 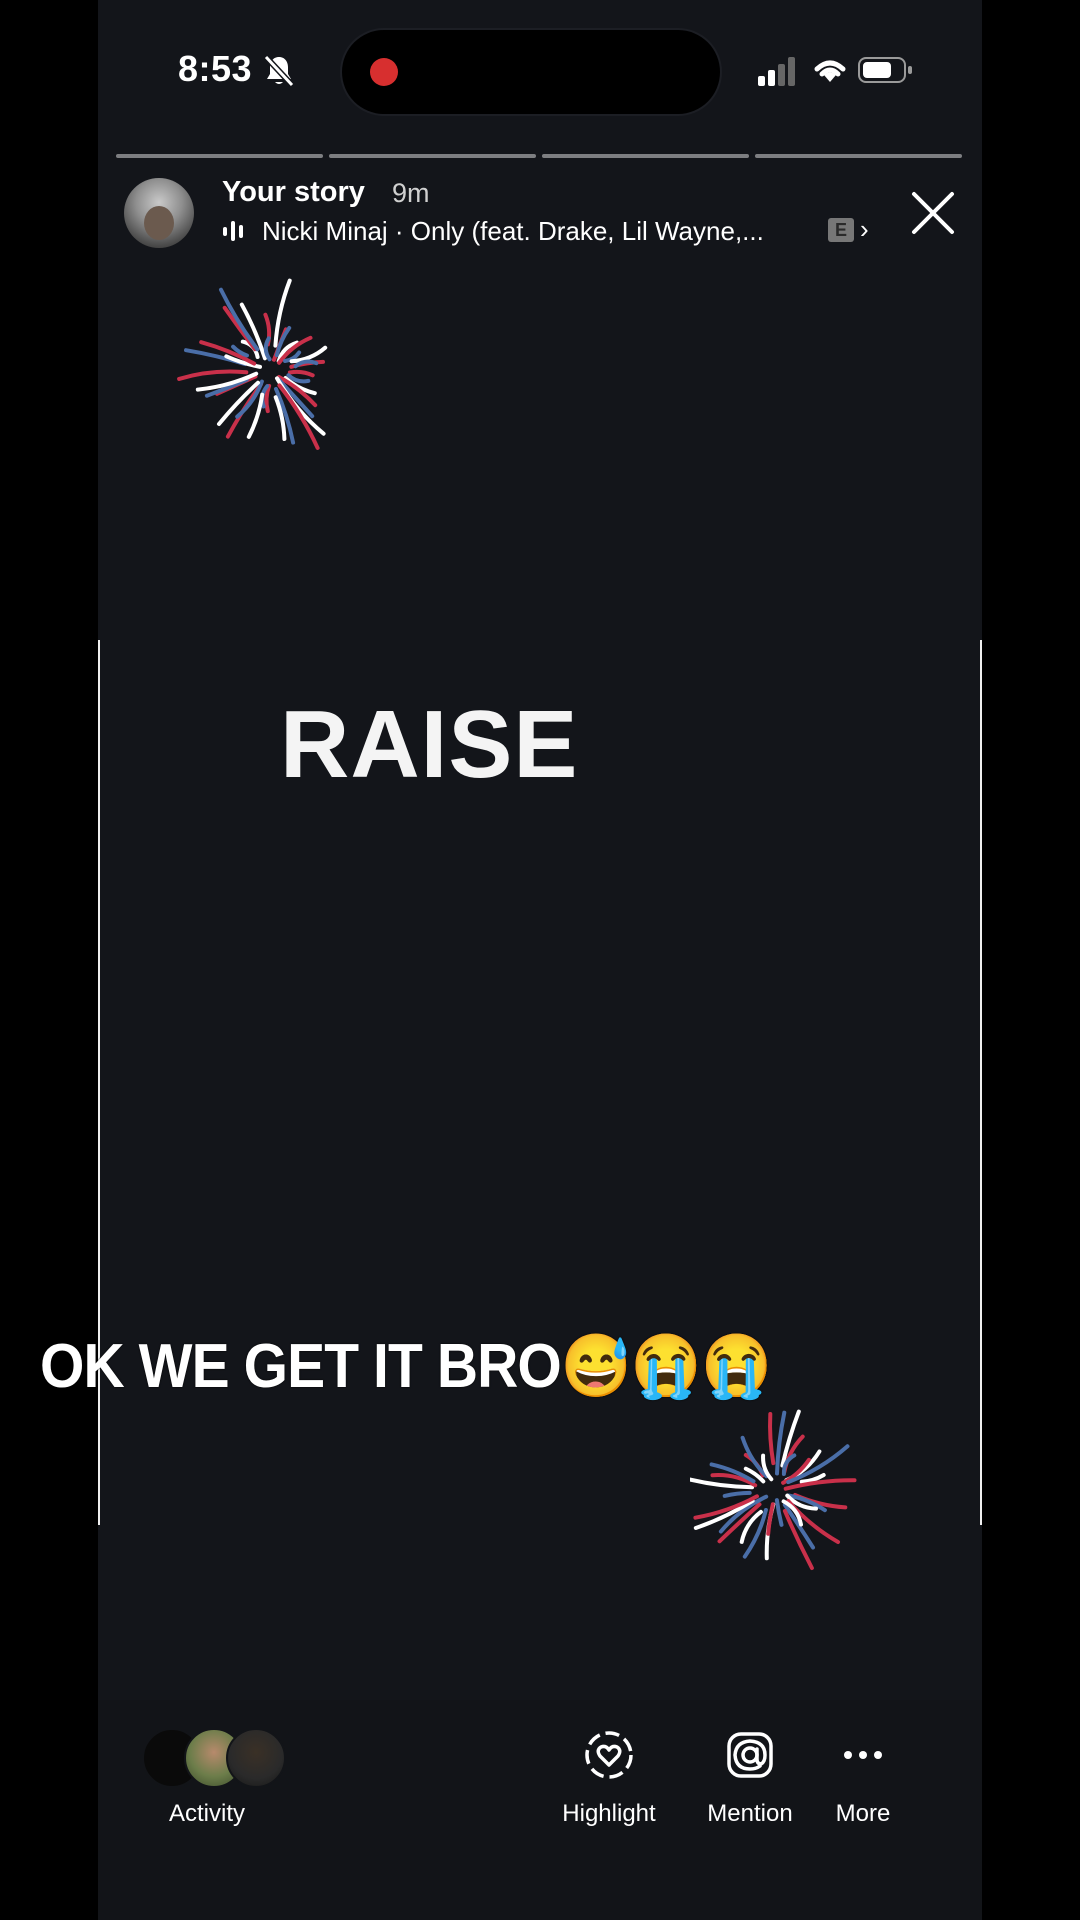 I want to click on status-bar: 8:53, so click(x=540, y=70).